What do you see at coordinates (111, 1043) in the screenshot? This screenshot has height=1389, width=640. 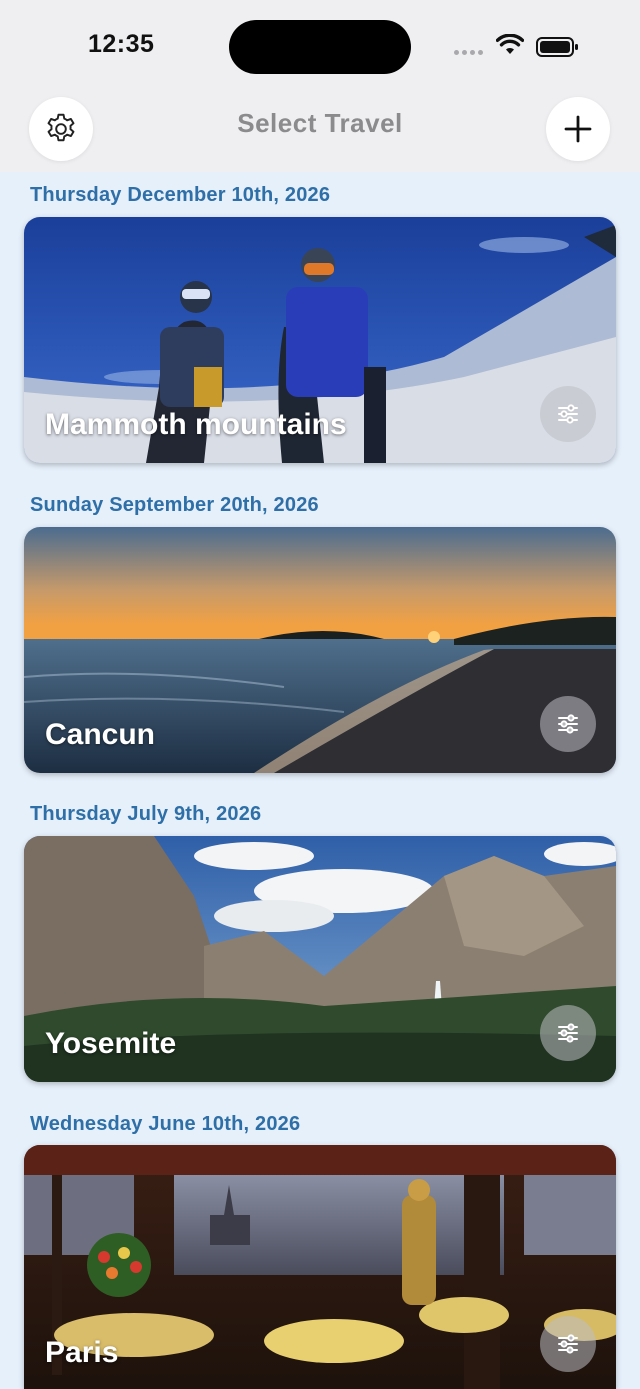 I see `trip-title: Yosemite` at bounding box center [111, 1043].